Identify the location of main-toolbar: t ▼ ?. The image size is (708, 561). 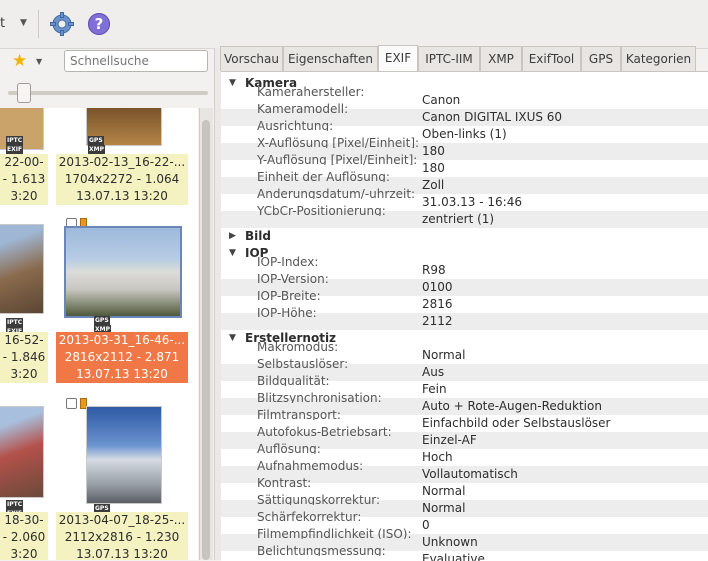
(354, 24).